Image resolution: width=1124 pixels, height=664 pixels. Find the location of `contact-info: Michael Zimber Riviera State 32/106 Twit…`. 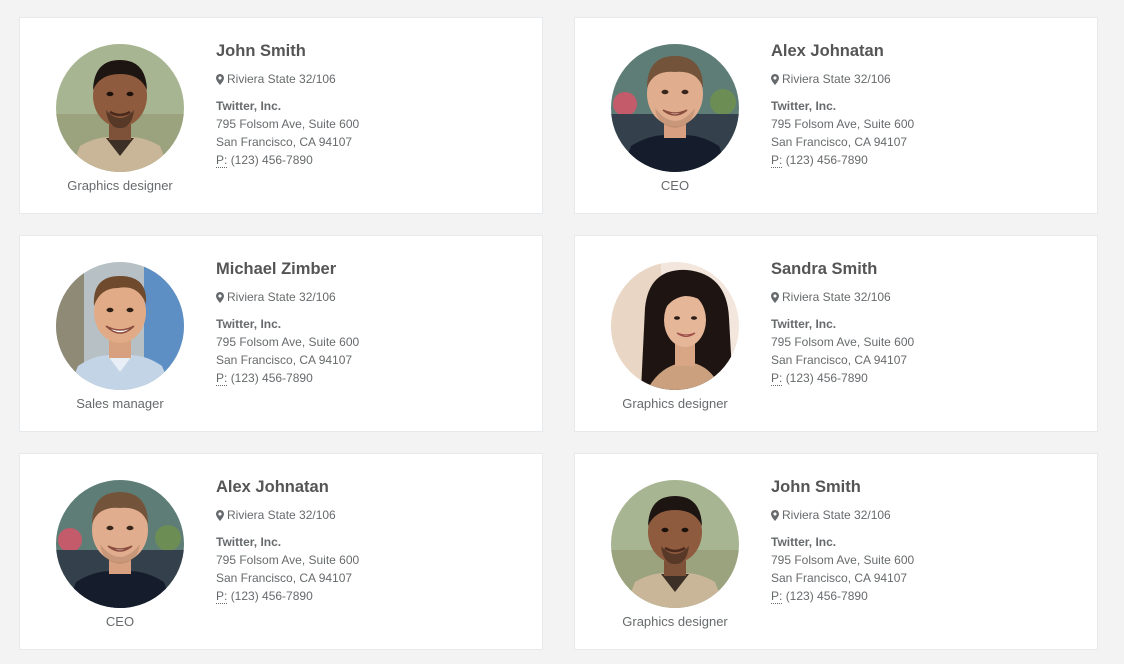

contact-info: Michael Zimber Riviera State 32/106 Twit… is located at coordinates (287, 322).